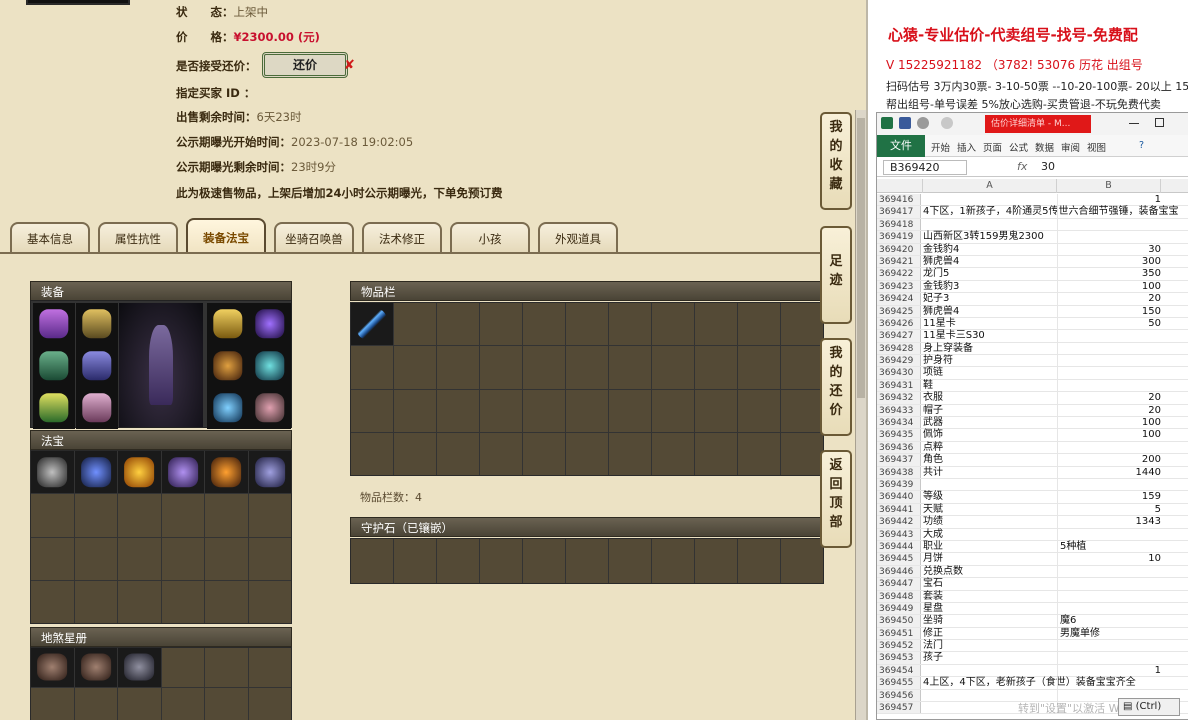 Image resolution: width=1188 pixels, height=720 pixels. I want to click on tab-child: 小孩, so click(490, 238).